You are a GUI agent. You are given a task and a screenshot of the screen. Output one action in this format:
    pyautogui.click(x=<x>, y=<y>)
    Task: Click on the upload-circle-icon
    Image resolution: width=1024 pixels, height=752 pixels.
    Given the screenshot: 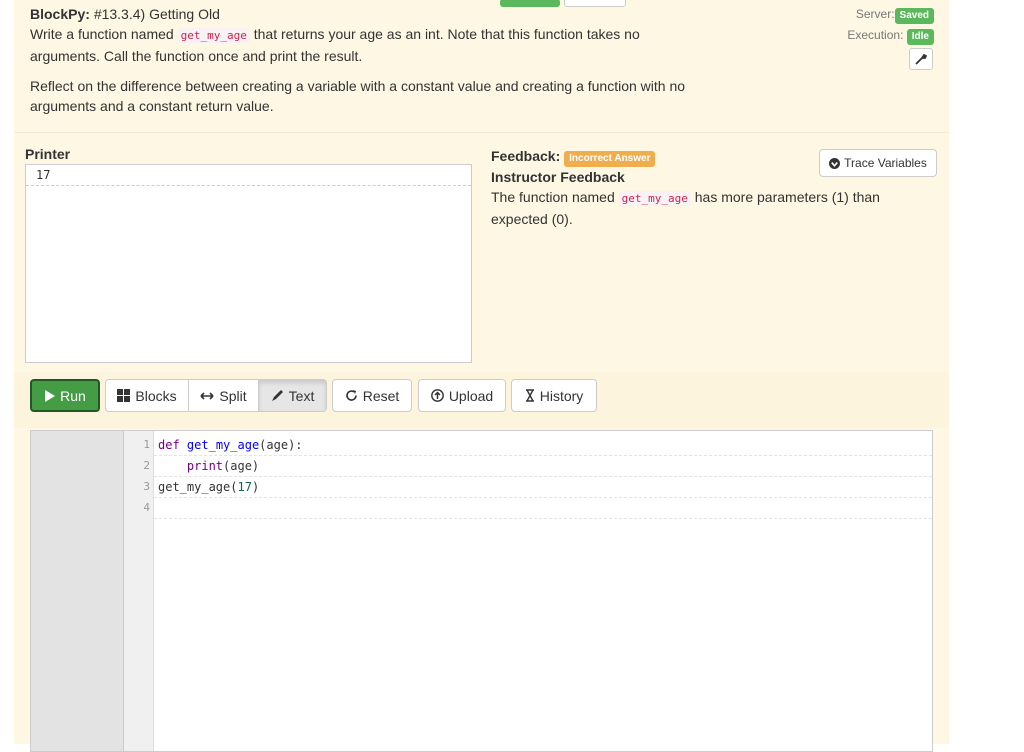 What is the action you would take?
    pyautogui.click(x=437, y=395)
    